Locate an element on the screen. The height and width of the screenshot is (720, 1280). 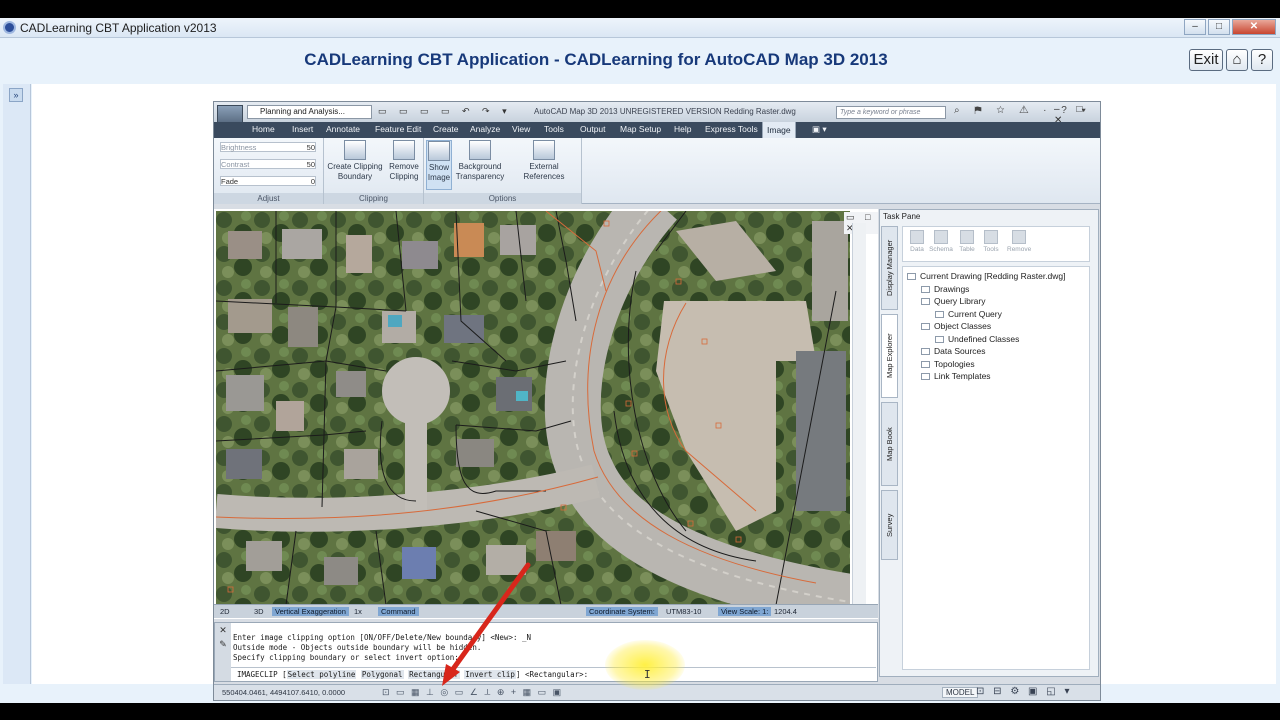
show-image-label-1: Show is located at coordinates (438, 167).